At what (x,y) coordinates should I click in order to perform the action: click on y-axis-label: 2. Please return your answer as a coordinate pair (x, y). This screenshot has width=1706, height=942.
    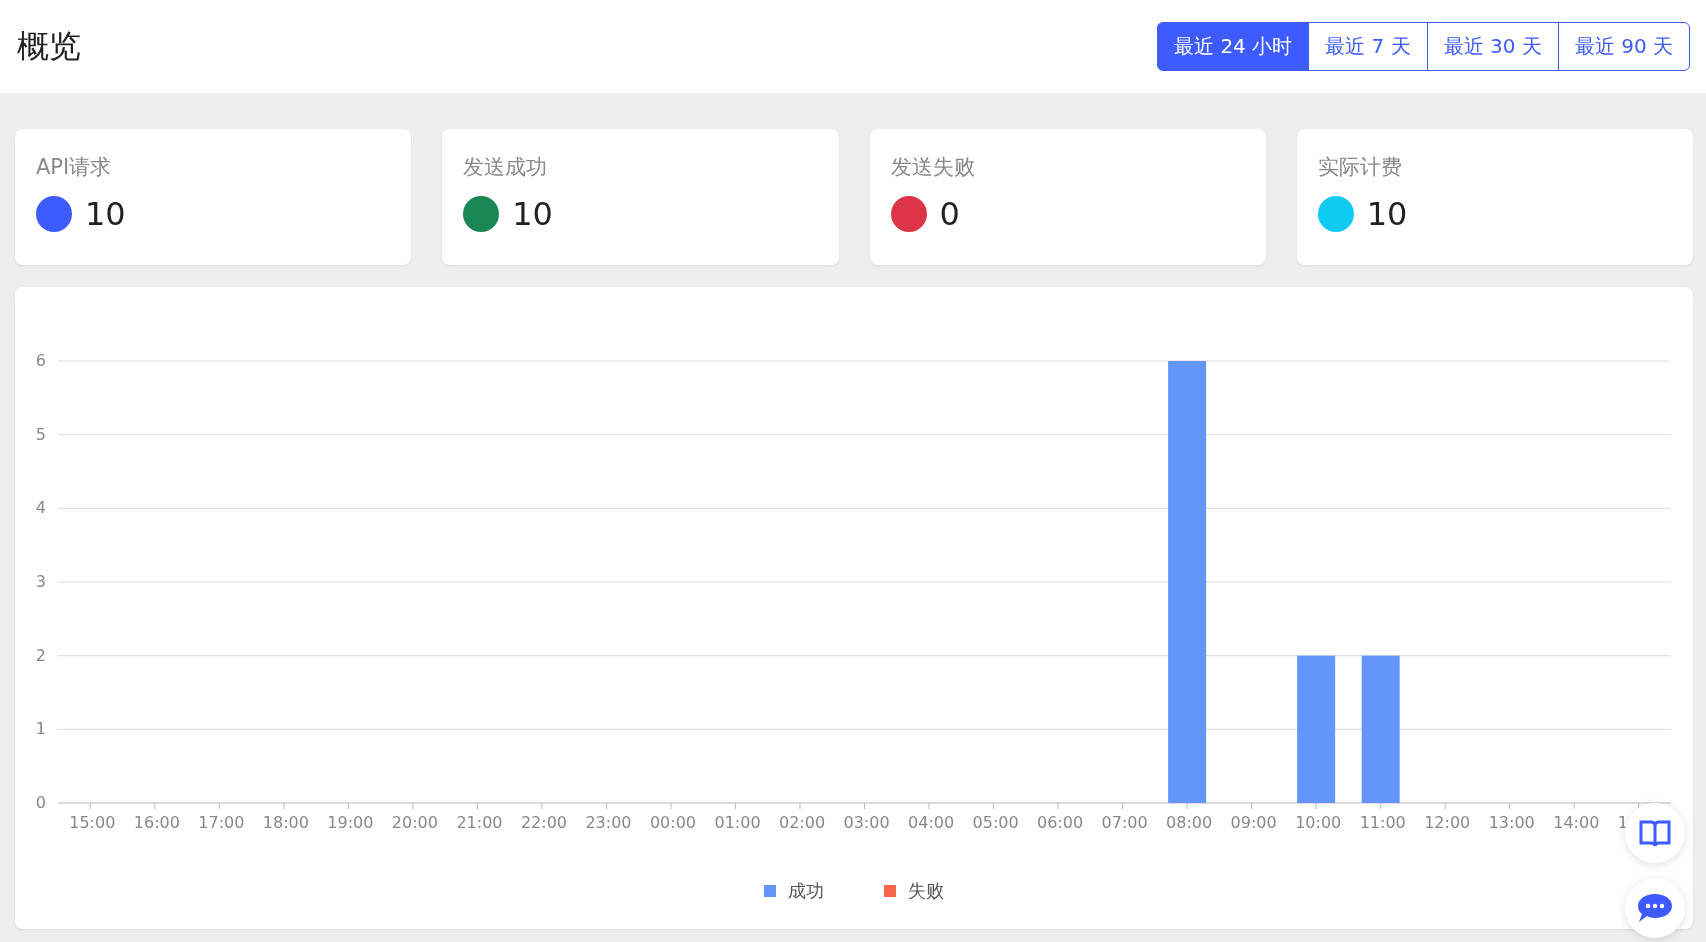
    Looking at the image, I should click on (40, 655).